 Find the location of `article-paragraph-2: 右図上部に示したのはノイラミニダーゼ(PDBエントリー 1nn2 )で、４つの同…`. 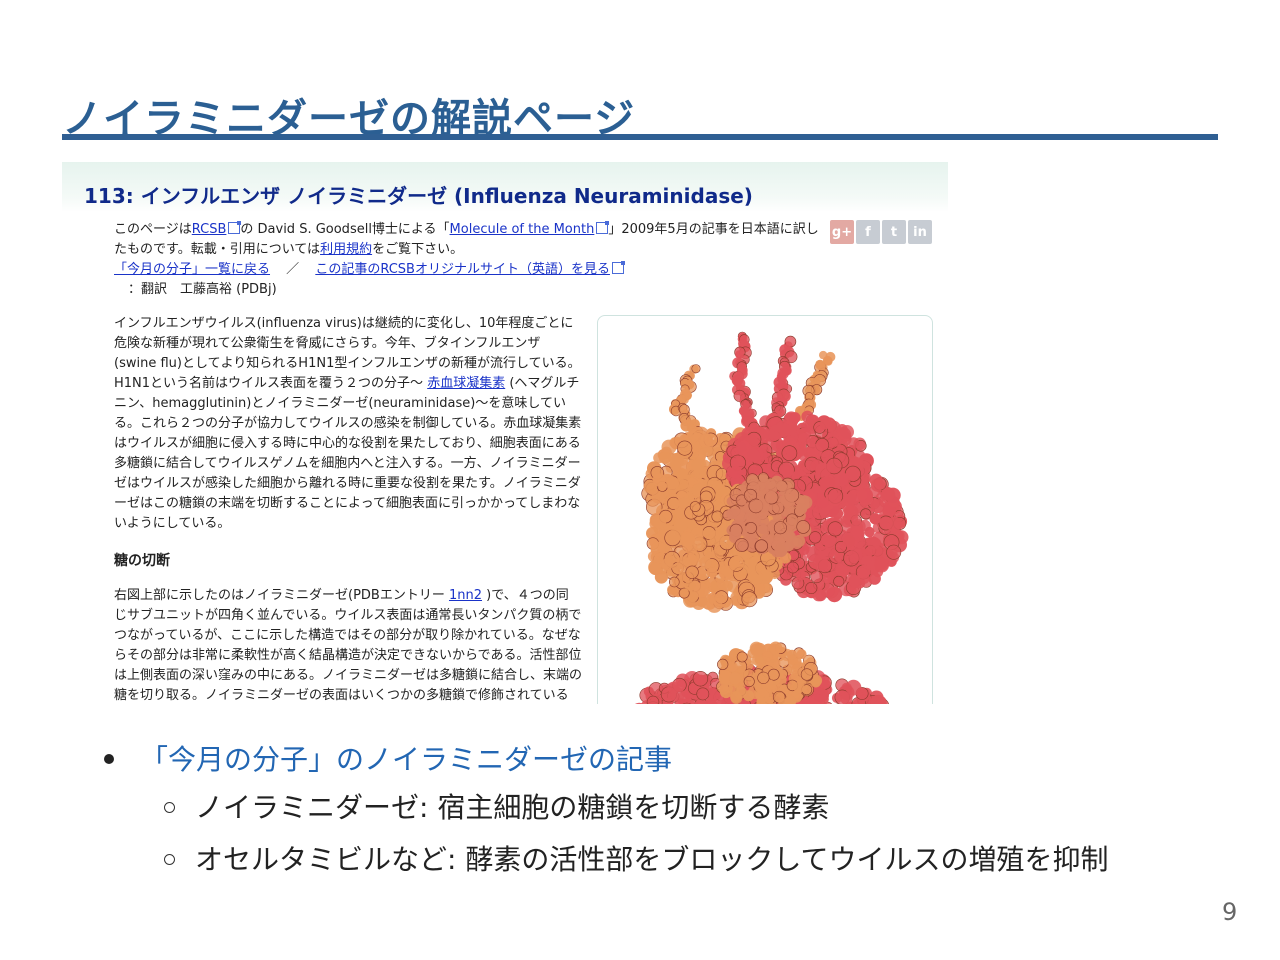

article-paragraph-2: 右図上部に示したのはノイラミニダーゼ(PDBエントリー 1nn2 )で、４つの同… is located at coordinates (349, 645).